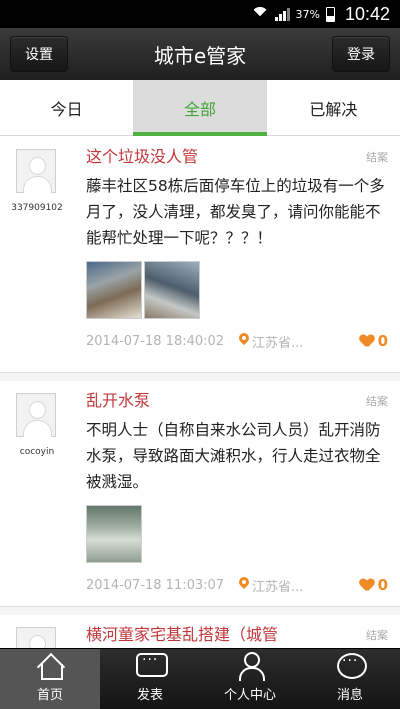 The height and width of the screenshot is (709, 400). I want to click on nav-messages: 消息, so click(350, 679).